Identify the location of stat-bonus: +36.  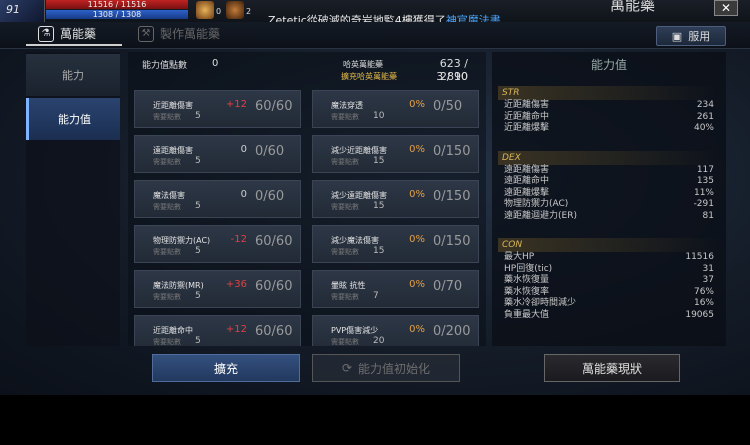
(236, 284).